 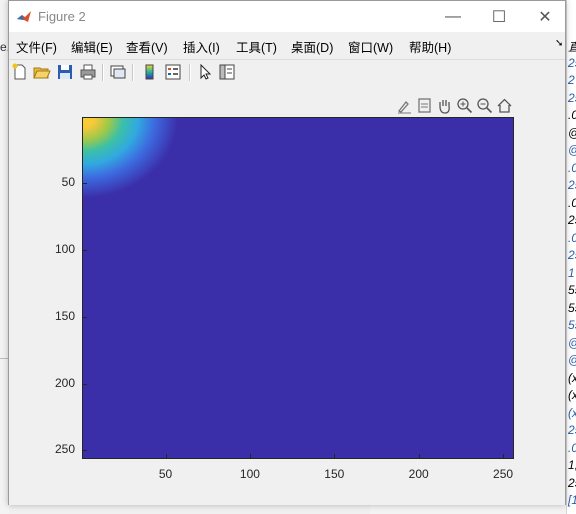 I want to click on menu-tools: 工具(T), so click(x=256, y=46).